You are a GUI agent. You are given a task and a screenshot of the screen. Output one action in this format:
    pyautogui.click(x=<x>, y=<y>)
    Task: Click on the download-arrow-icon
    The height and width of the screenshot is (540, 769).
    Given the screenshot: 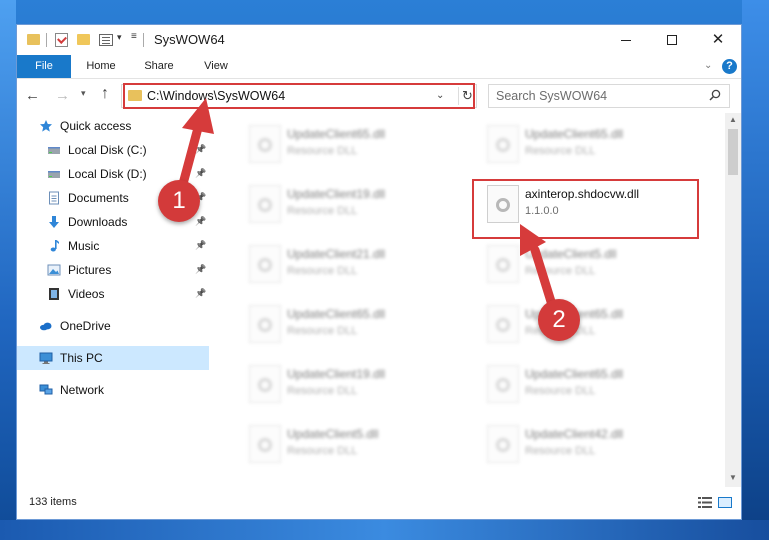 What is the action you would take?
    pyautogui.click(x=54, y=222)
    